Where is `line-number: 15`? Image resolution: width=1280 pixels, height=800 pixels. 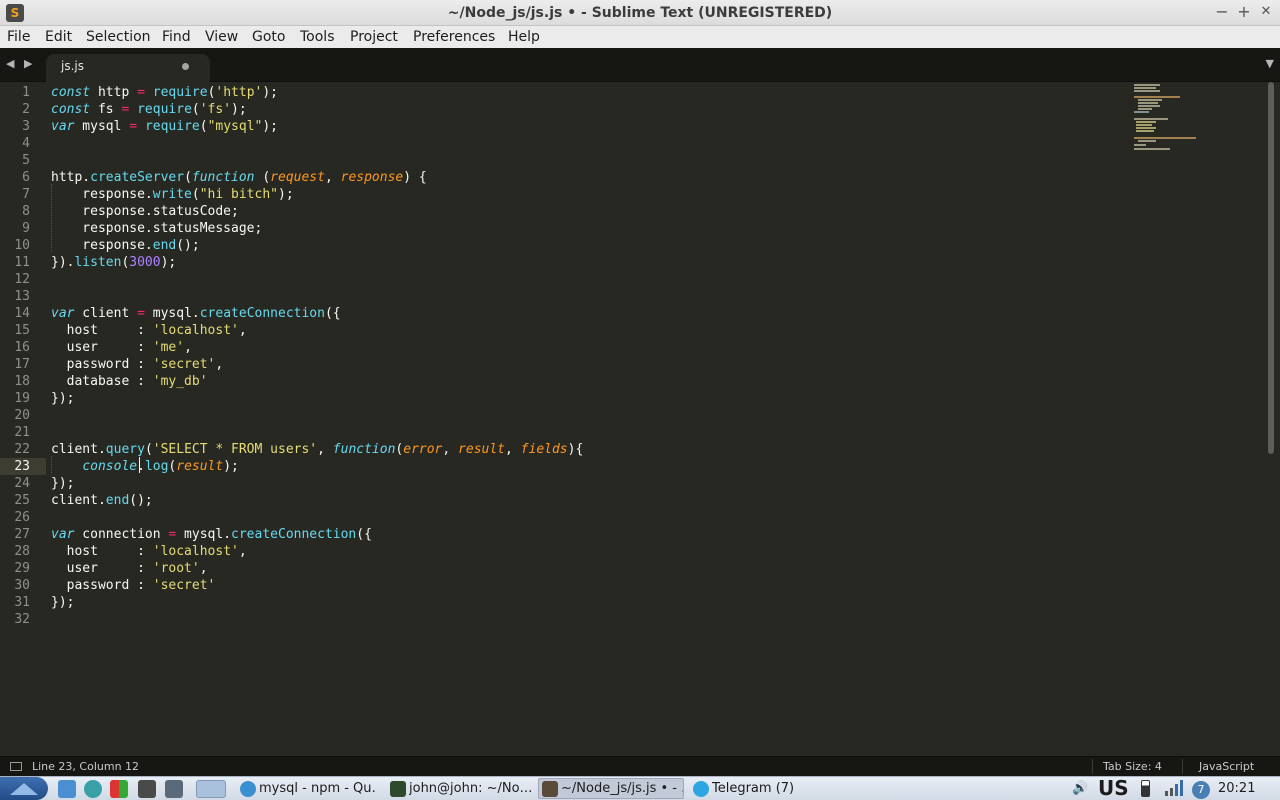
line-number: 15 is located at coordinates (22, 330).